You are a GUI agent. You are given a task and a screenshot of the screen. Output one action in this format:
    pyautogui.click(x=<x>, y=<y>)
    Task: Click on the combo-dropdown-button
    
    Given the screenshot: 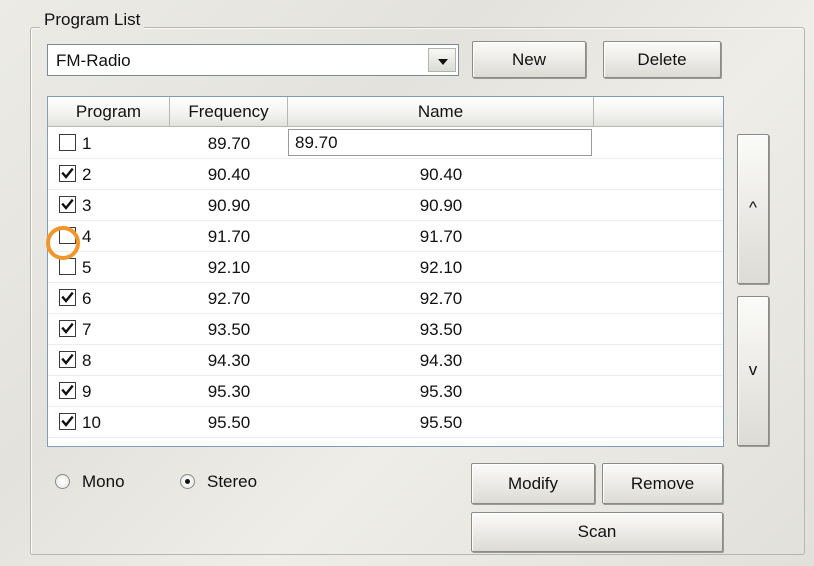 What is the action you would take?
    pyautogui.click(x=442, y=60)
    